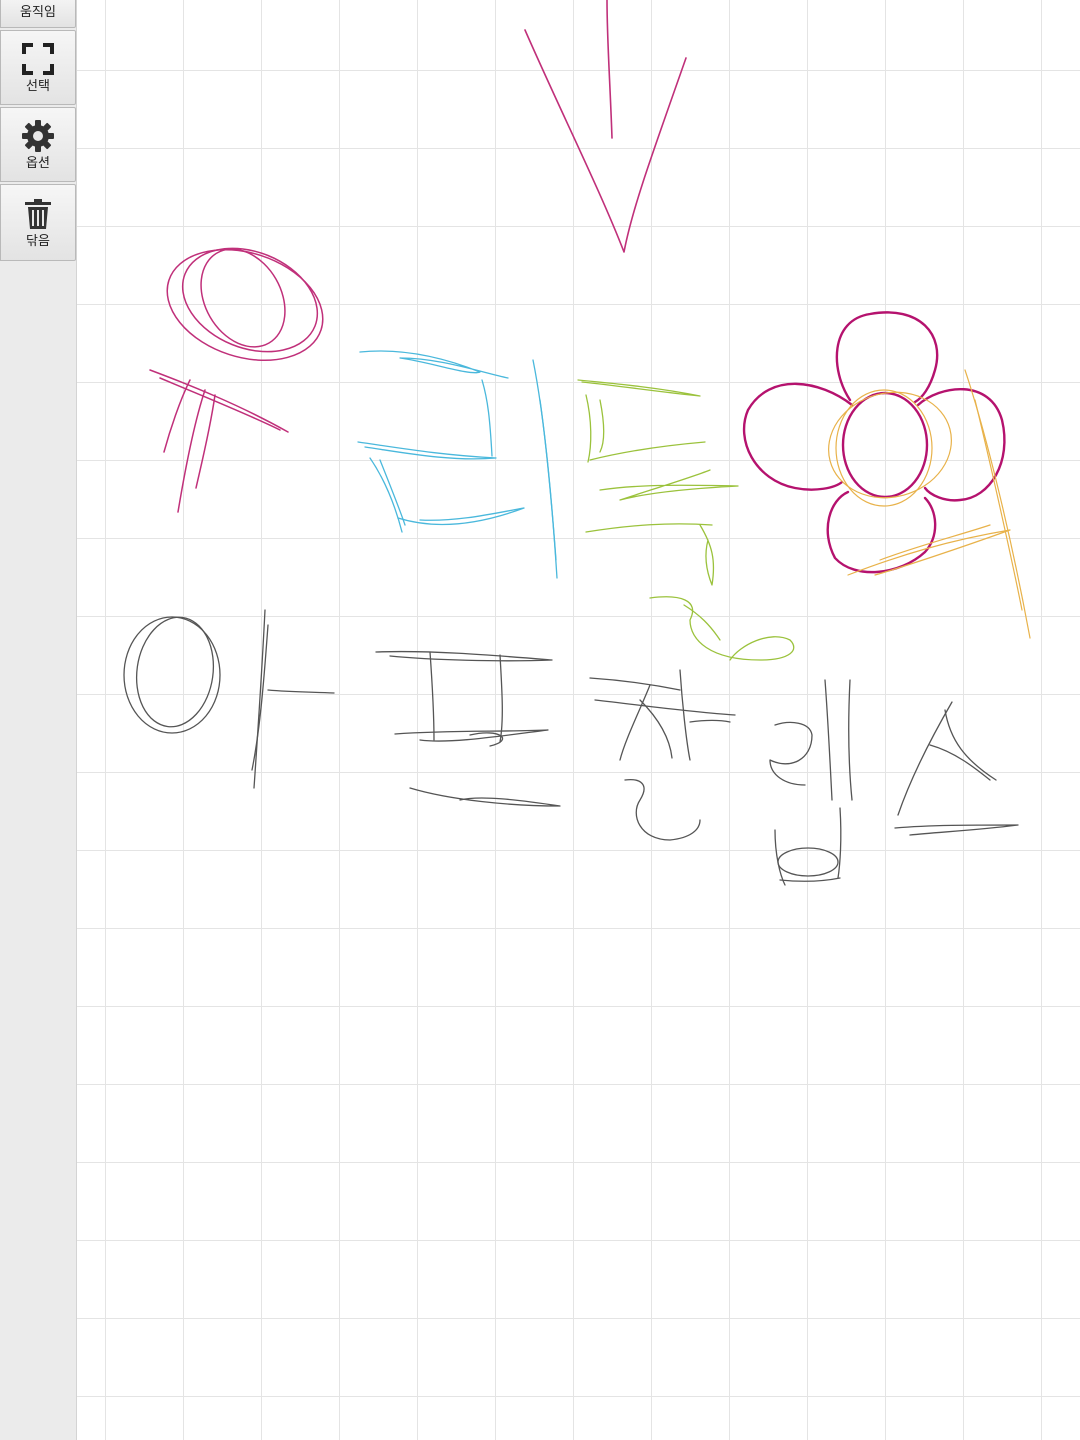 The height and width of the screenshot is (1440, 1080). What do you see at coordinates (38, 241) in the screenshot?
I see `clear-button-label: 닦음` at bounding box center [38, 241].